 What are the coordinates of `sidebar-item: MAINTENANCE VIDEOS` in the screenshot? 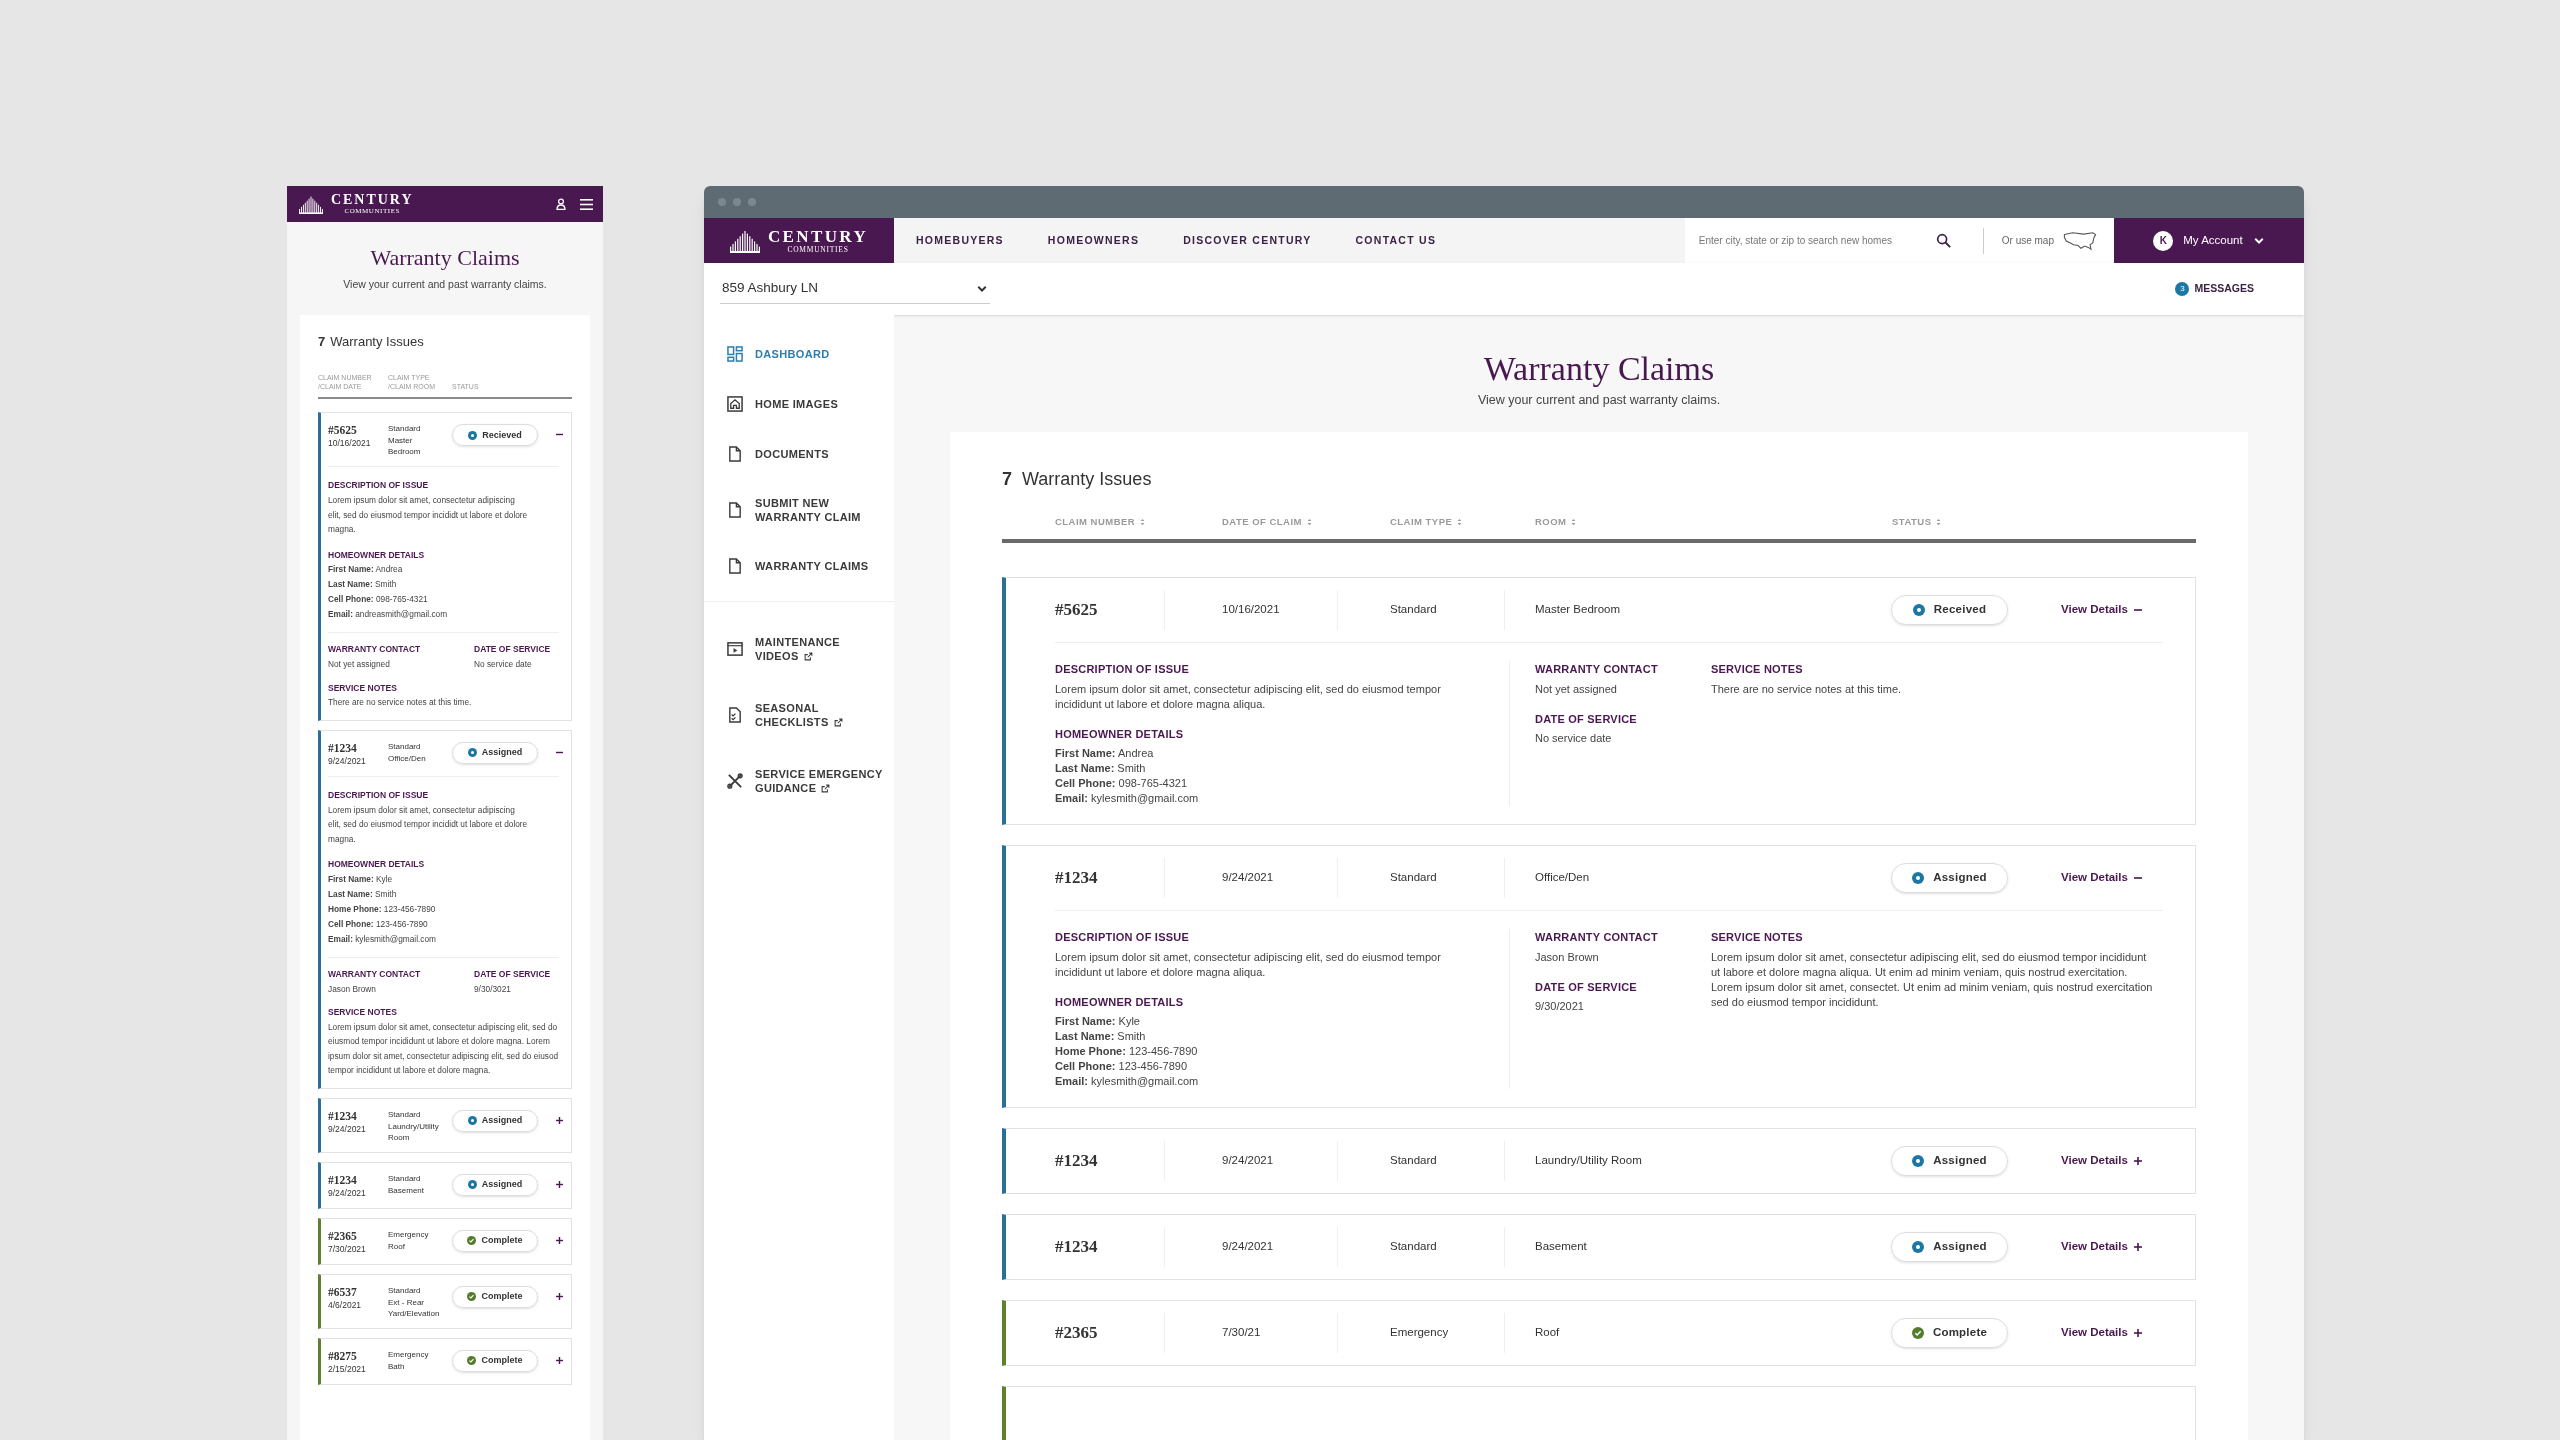 It's located at (799, 649).